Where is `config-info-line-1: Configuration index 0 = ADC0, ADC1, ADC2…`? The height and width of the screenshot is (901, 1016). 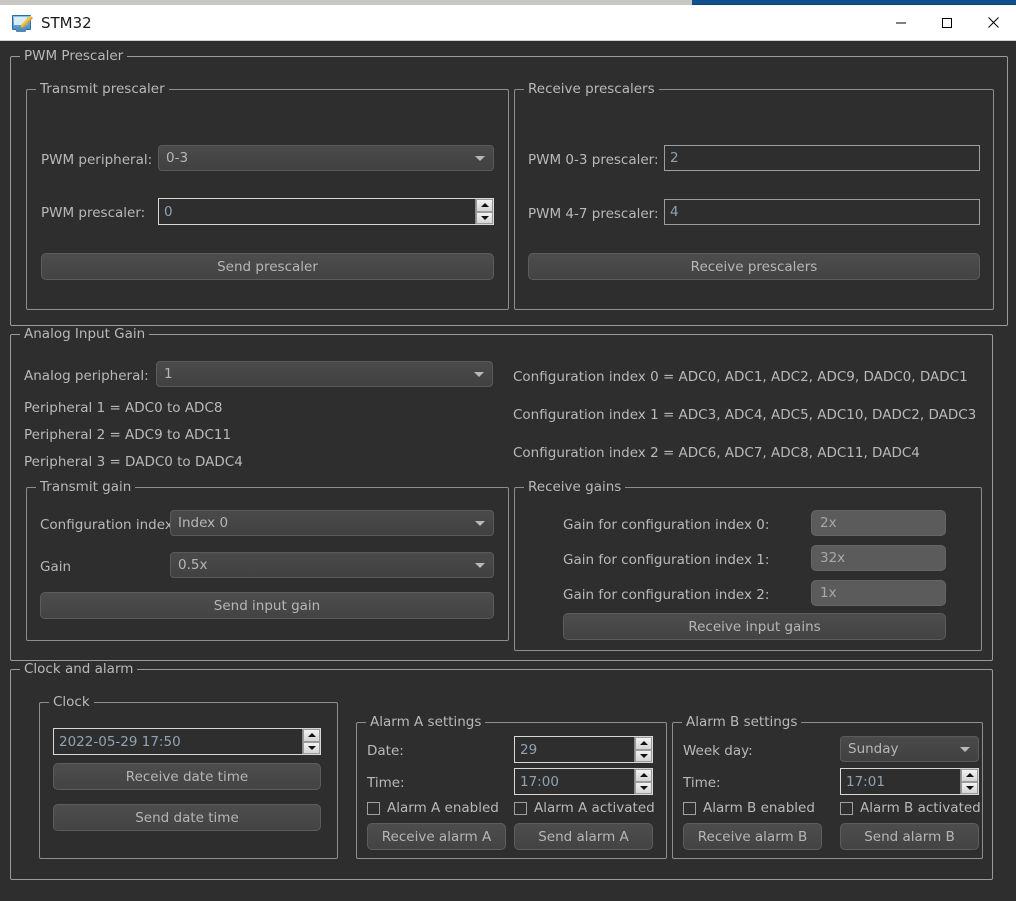
config-info-line-1: Configuration index 0 = ADC0, ADC1, ADC2… is located at coordinates (740, 377).